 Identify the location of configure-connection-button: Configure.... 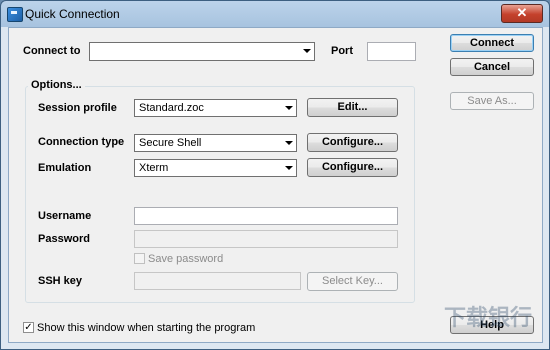
(352, 142).